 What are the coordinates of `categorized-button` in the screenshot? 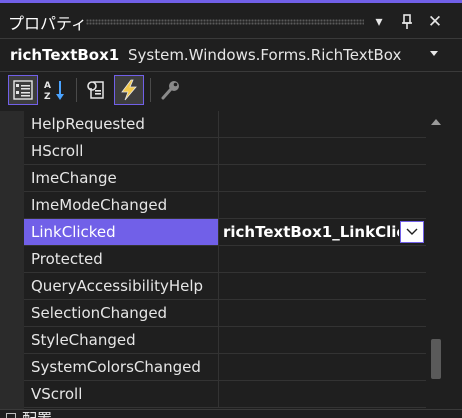 It's located at (23, 90).